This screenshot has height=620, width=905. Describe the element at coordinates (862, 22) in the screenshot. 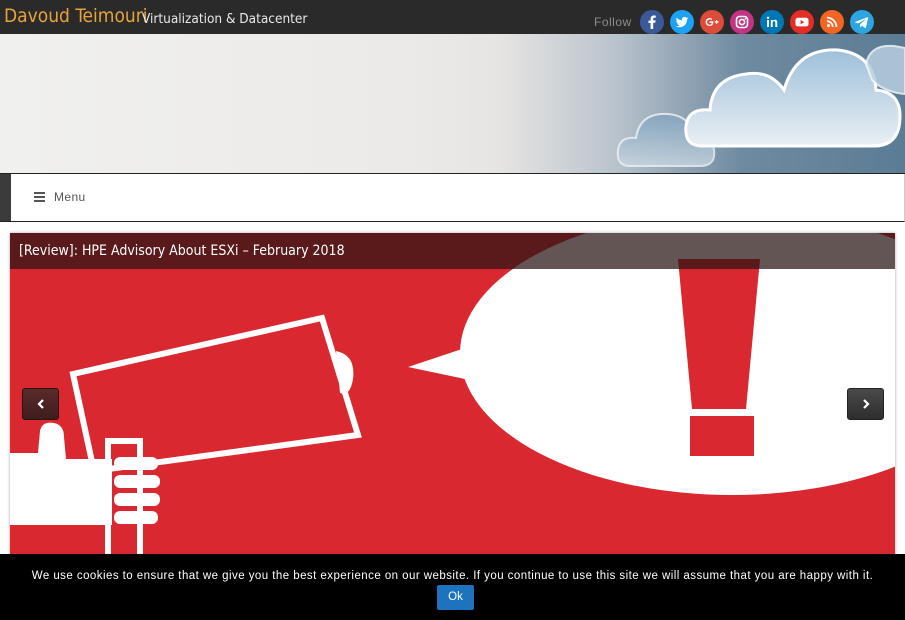

I see `telegram-icon` at that location.